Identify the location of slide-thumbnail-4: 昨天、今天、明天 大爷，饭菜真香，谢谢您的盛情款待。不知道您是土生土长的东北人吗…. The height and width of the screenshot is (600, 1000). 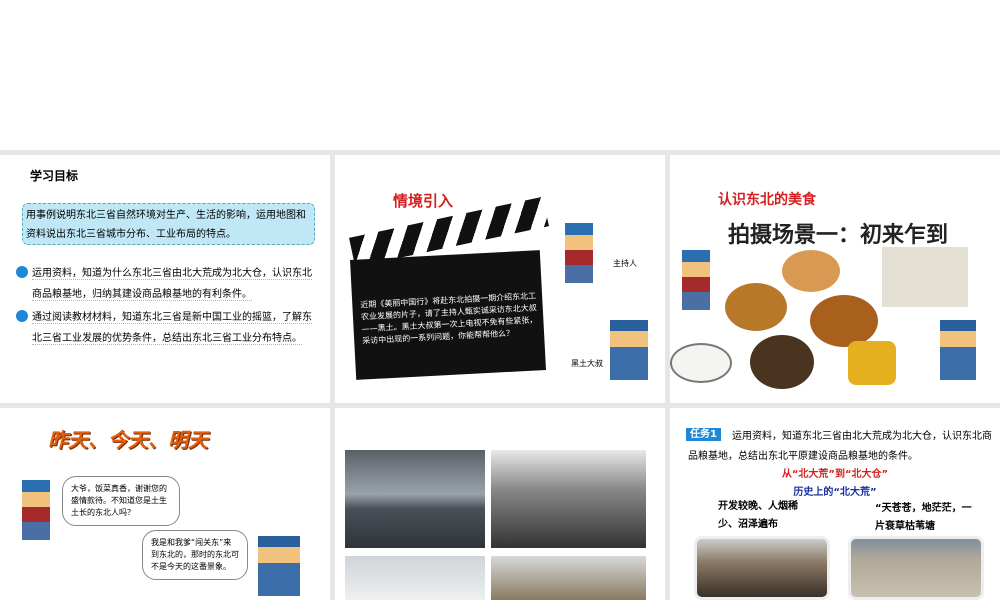
(165, 504).